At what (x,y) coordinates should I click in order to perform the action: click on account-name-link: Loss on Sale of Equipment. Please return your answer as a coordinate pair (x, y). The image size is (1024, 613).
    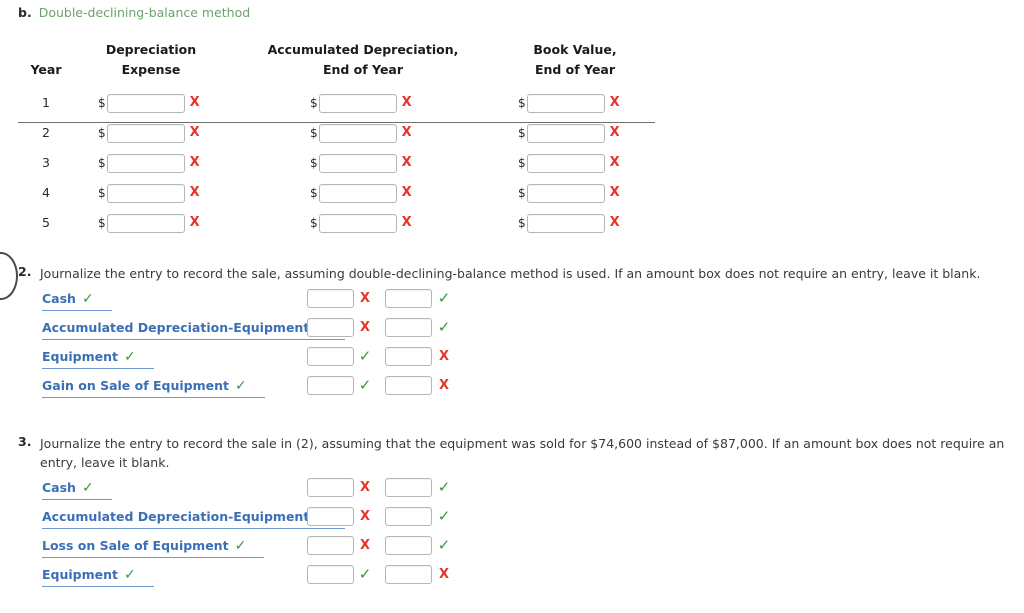
    Looking at the image, I should click on (135, 545).